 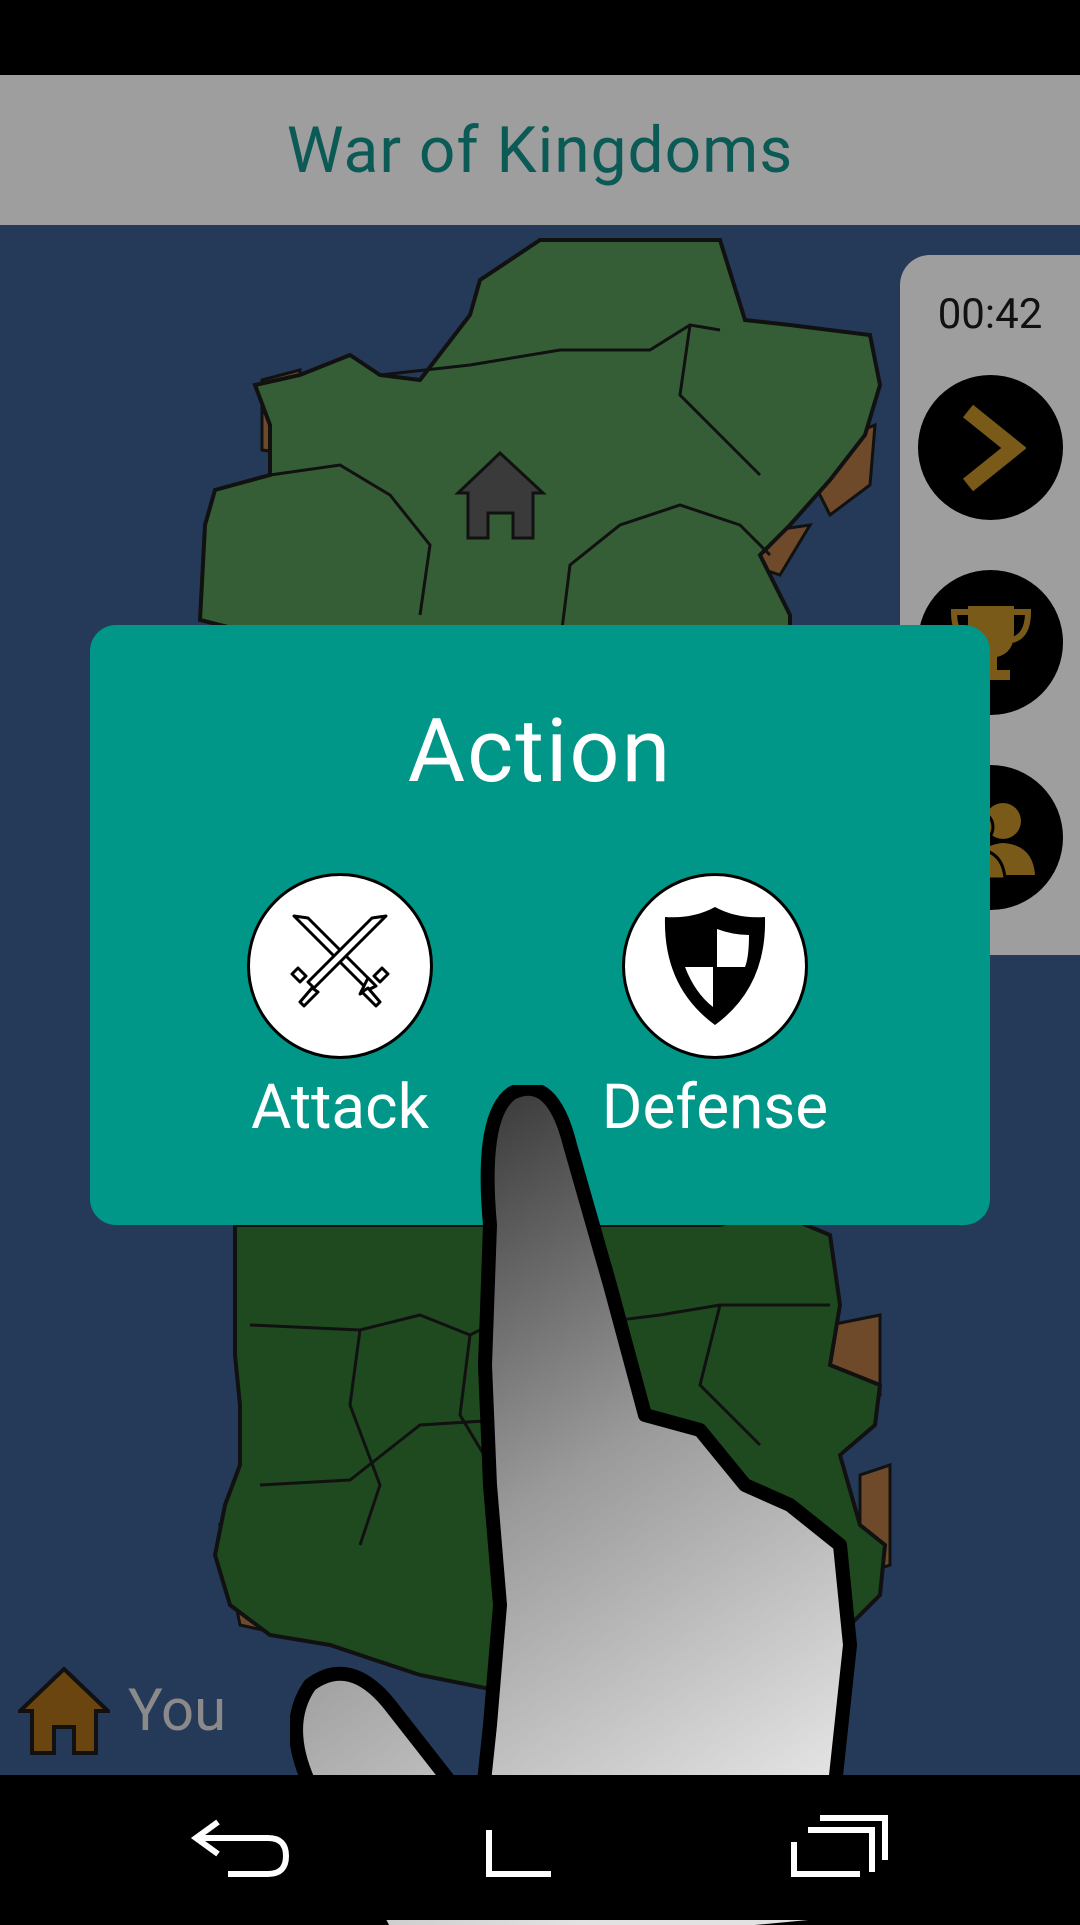 I want to click on back-icon, so click(x=240, y=1845).